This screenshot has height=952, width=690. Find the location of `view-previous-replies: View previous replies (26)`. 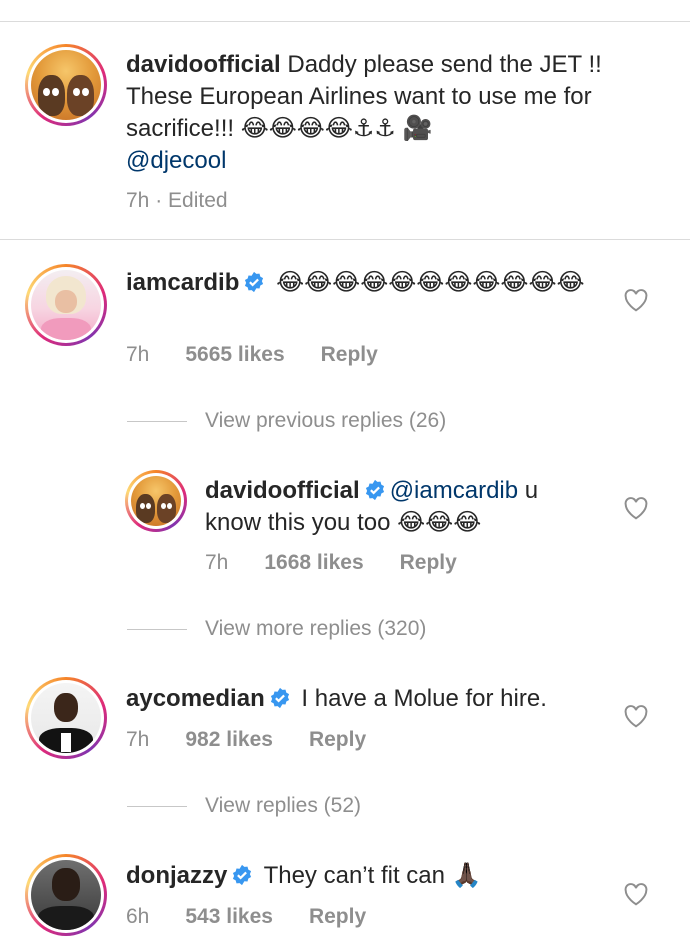

view-previous-replies: View previous replies (26) is located at coordinates (286, 421).